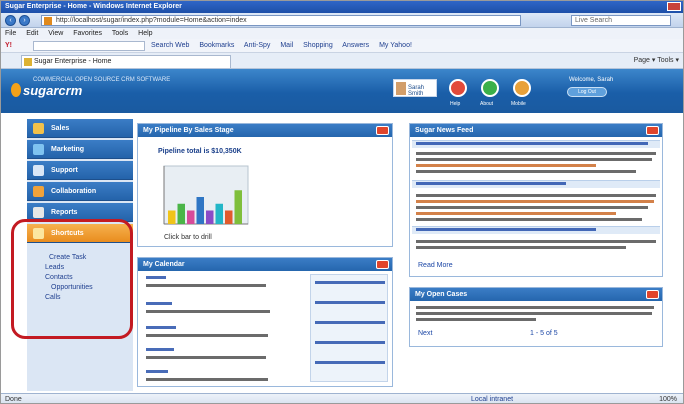 This screenshot has height=404, width=684. I want to click on zoom-level: 100%, so click(668, 398).